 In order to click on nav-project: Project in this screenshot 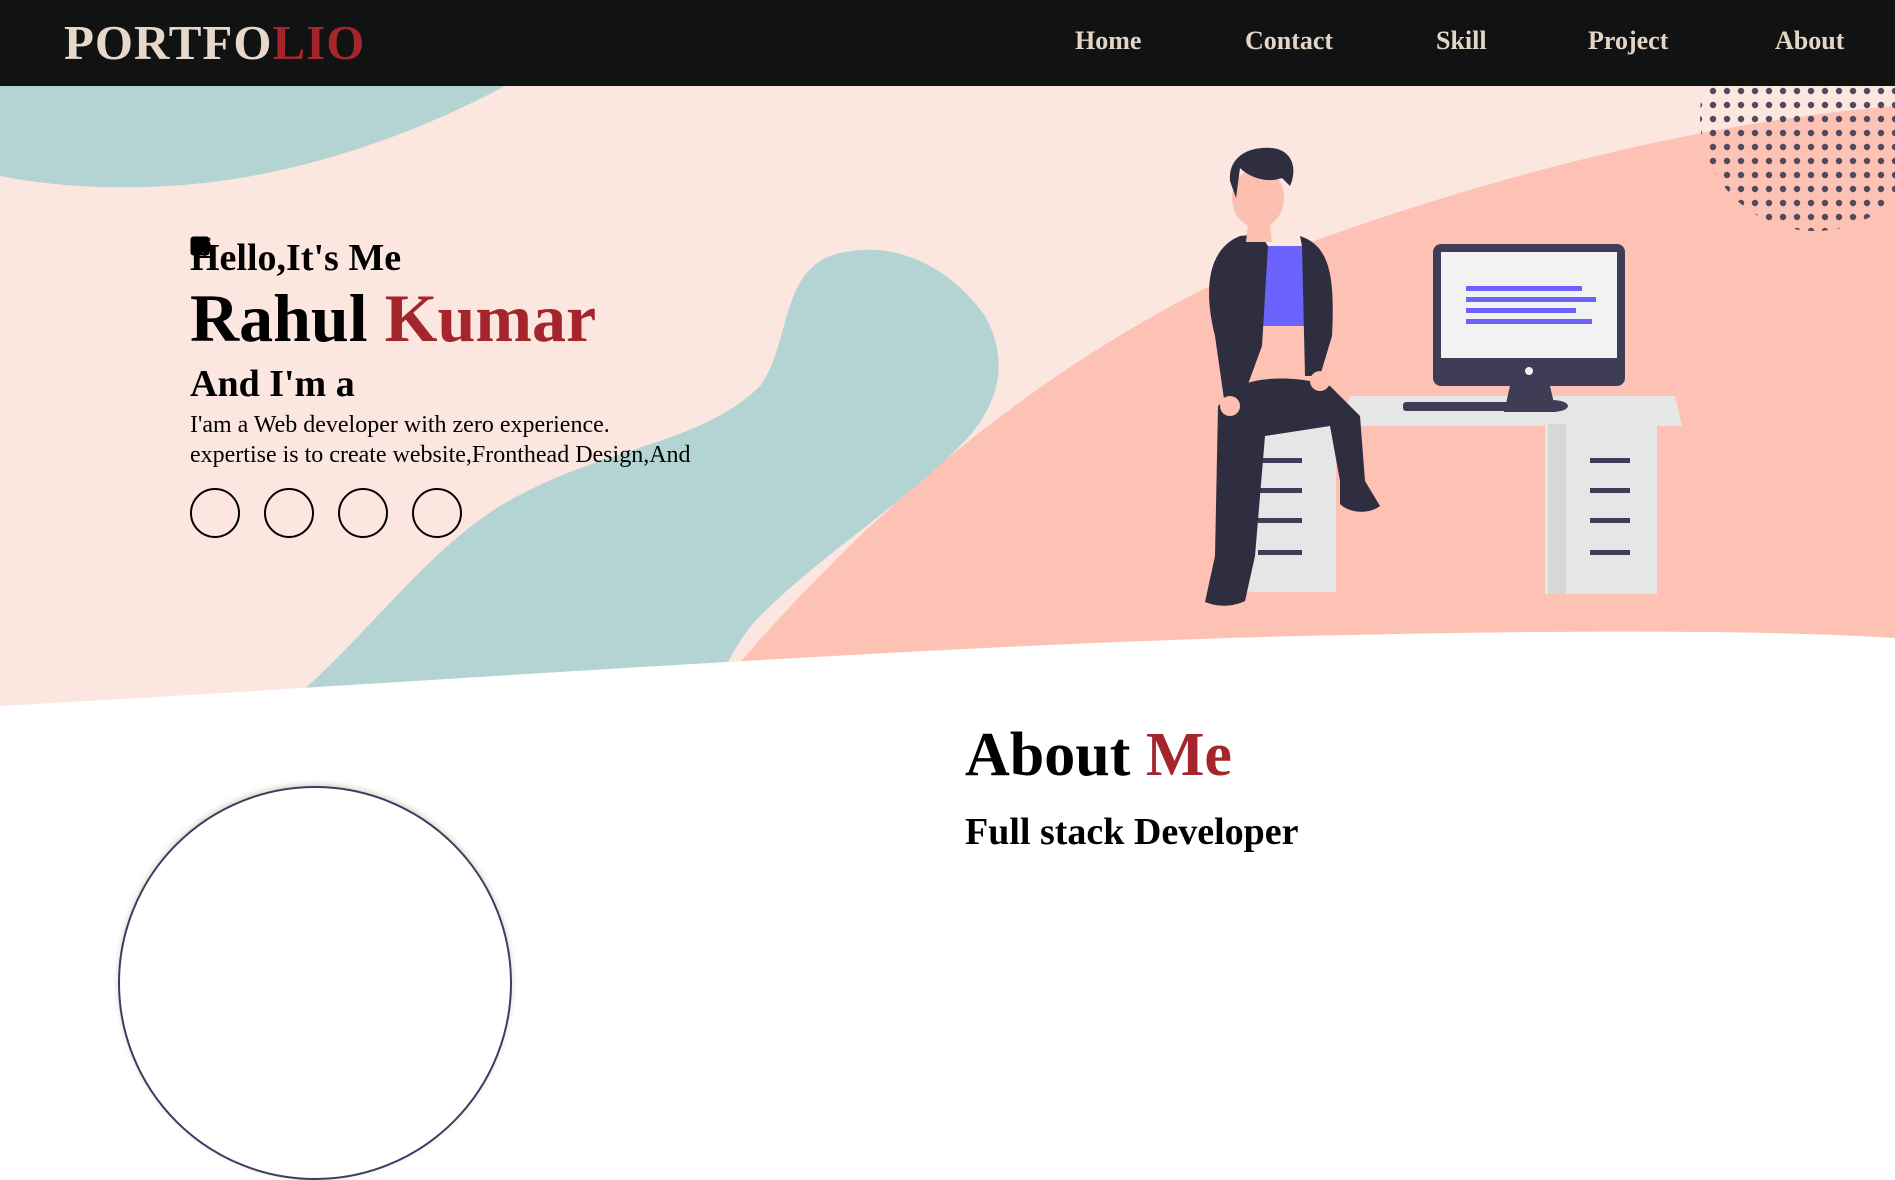, I will do `click(1628, 41)`.